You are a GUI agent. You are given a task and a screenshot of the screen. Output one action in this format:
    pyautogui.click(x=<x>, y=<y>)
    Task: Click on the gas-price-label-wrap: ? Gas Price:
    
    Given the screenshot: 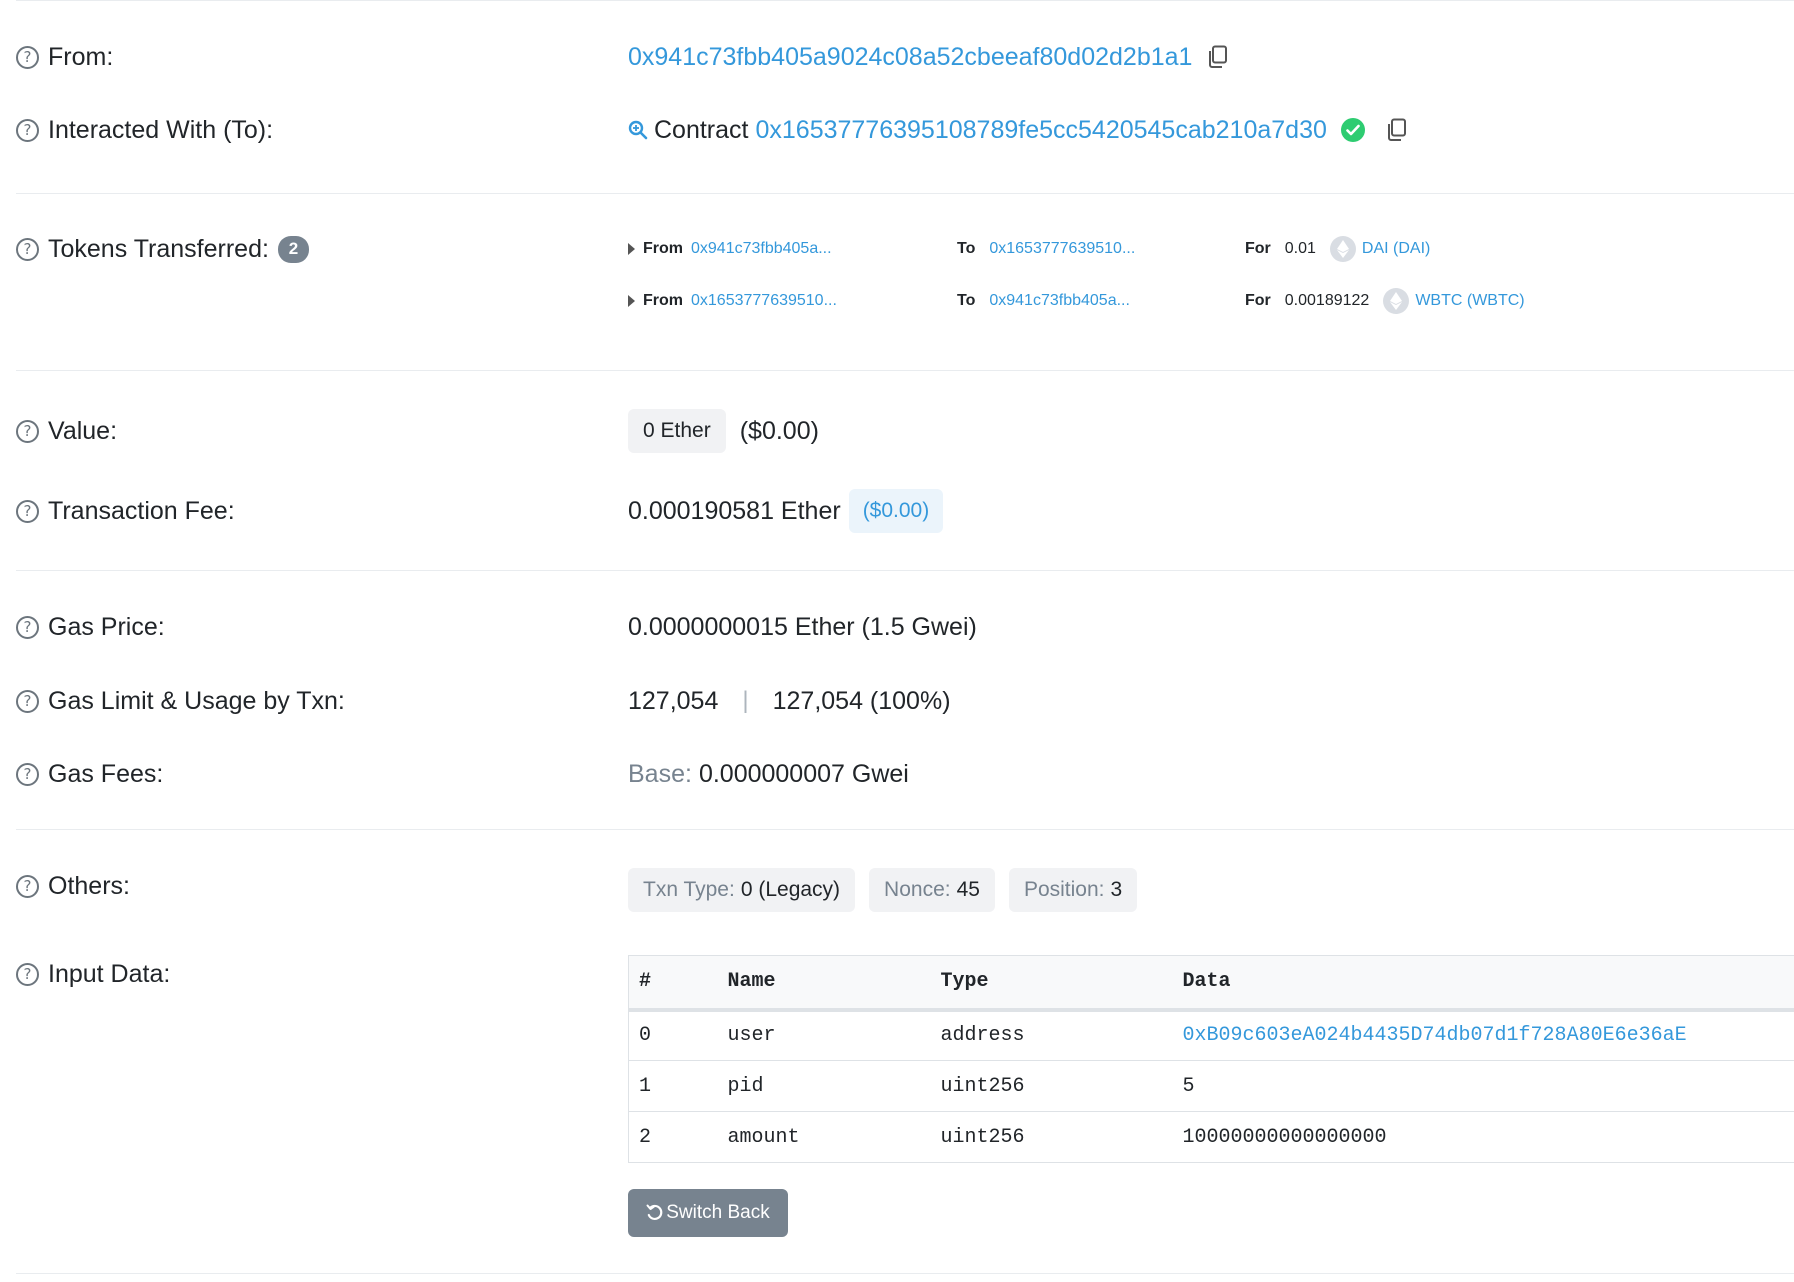 What is the action you would take?
    pyautogui.click(x=90, y=627)
    